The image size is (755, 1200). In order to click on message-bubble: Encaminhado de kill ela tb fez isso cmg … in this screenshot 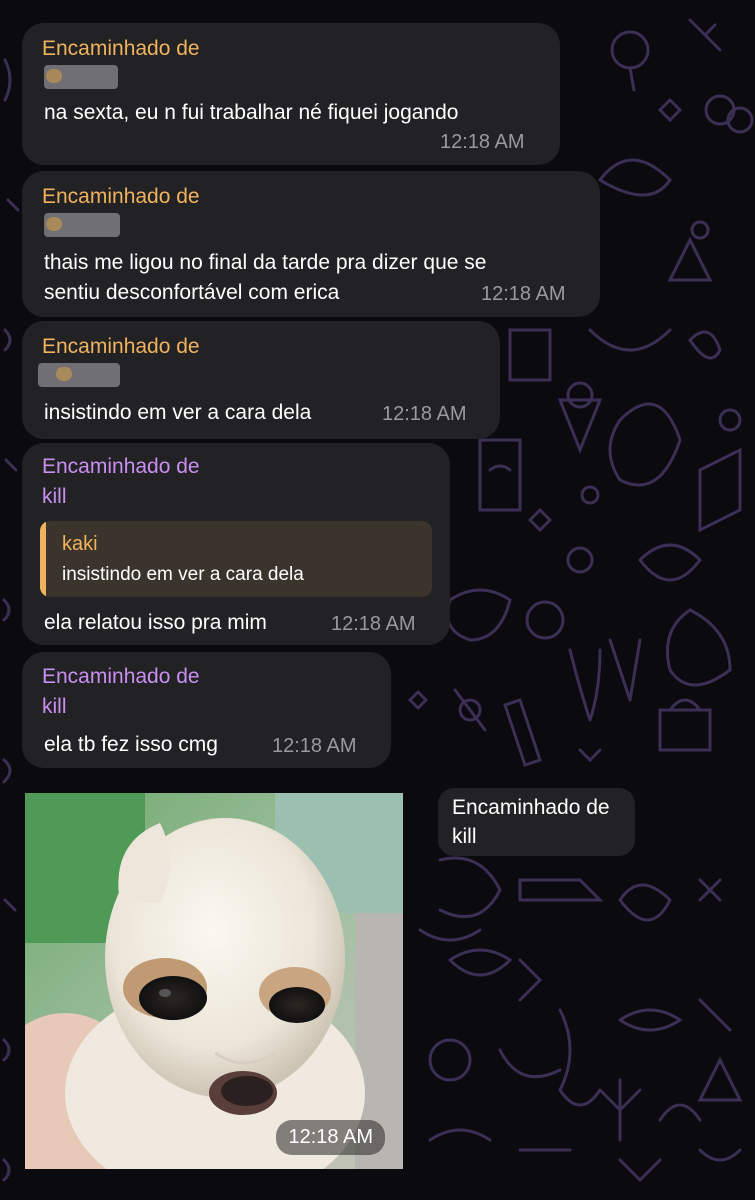, I will do `click(206, 710)`.